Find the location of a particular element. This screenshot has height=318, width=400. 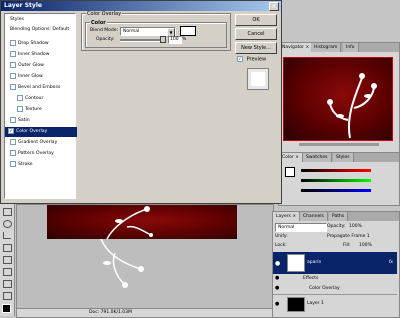

tab-styles: Styles is located at coordinates (343, 157).